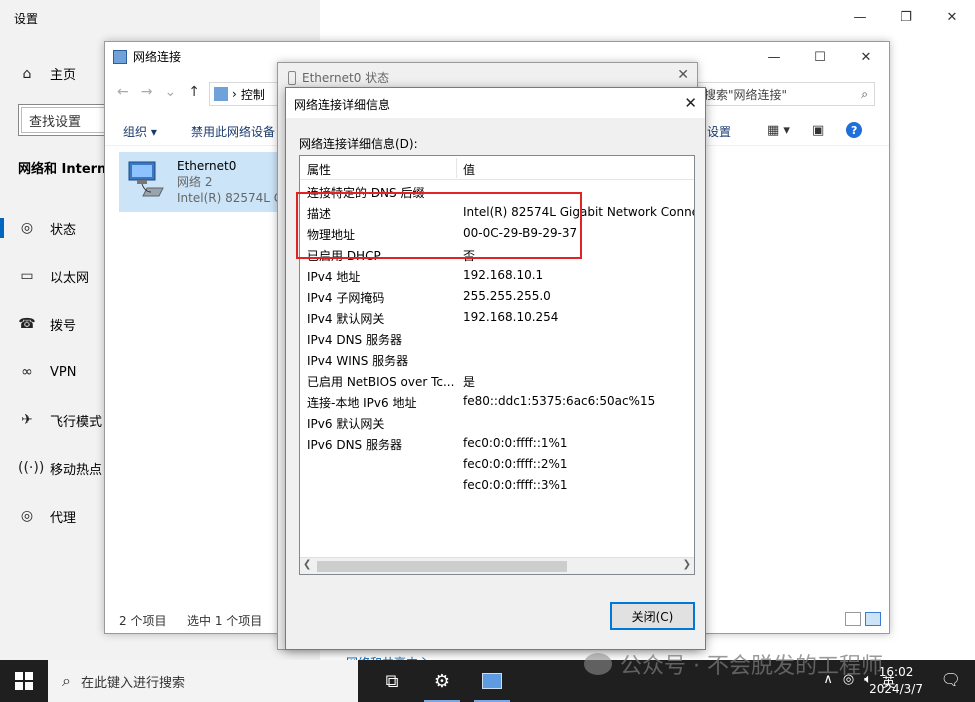 This screenshot has height=702, width=975. What do you see at coordinates (158, 92) in the screenshot?
I see `nav-buttons: ← → ⌄ ↑` at bounding box center [158, 92].